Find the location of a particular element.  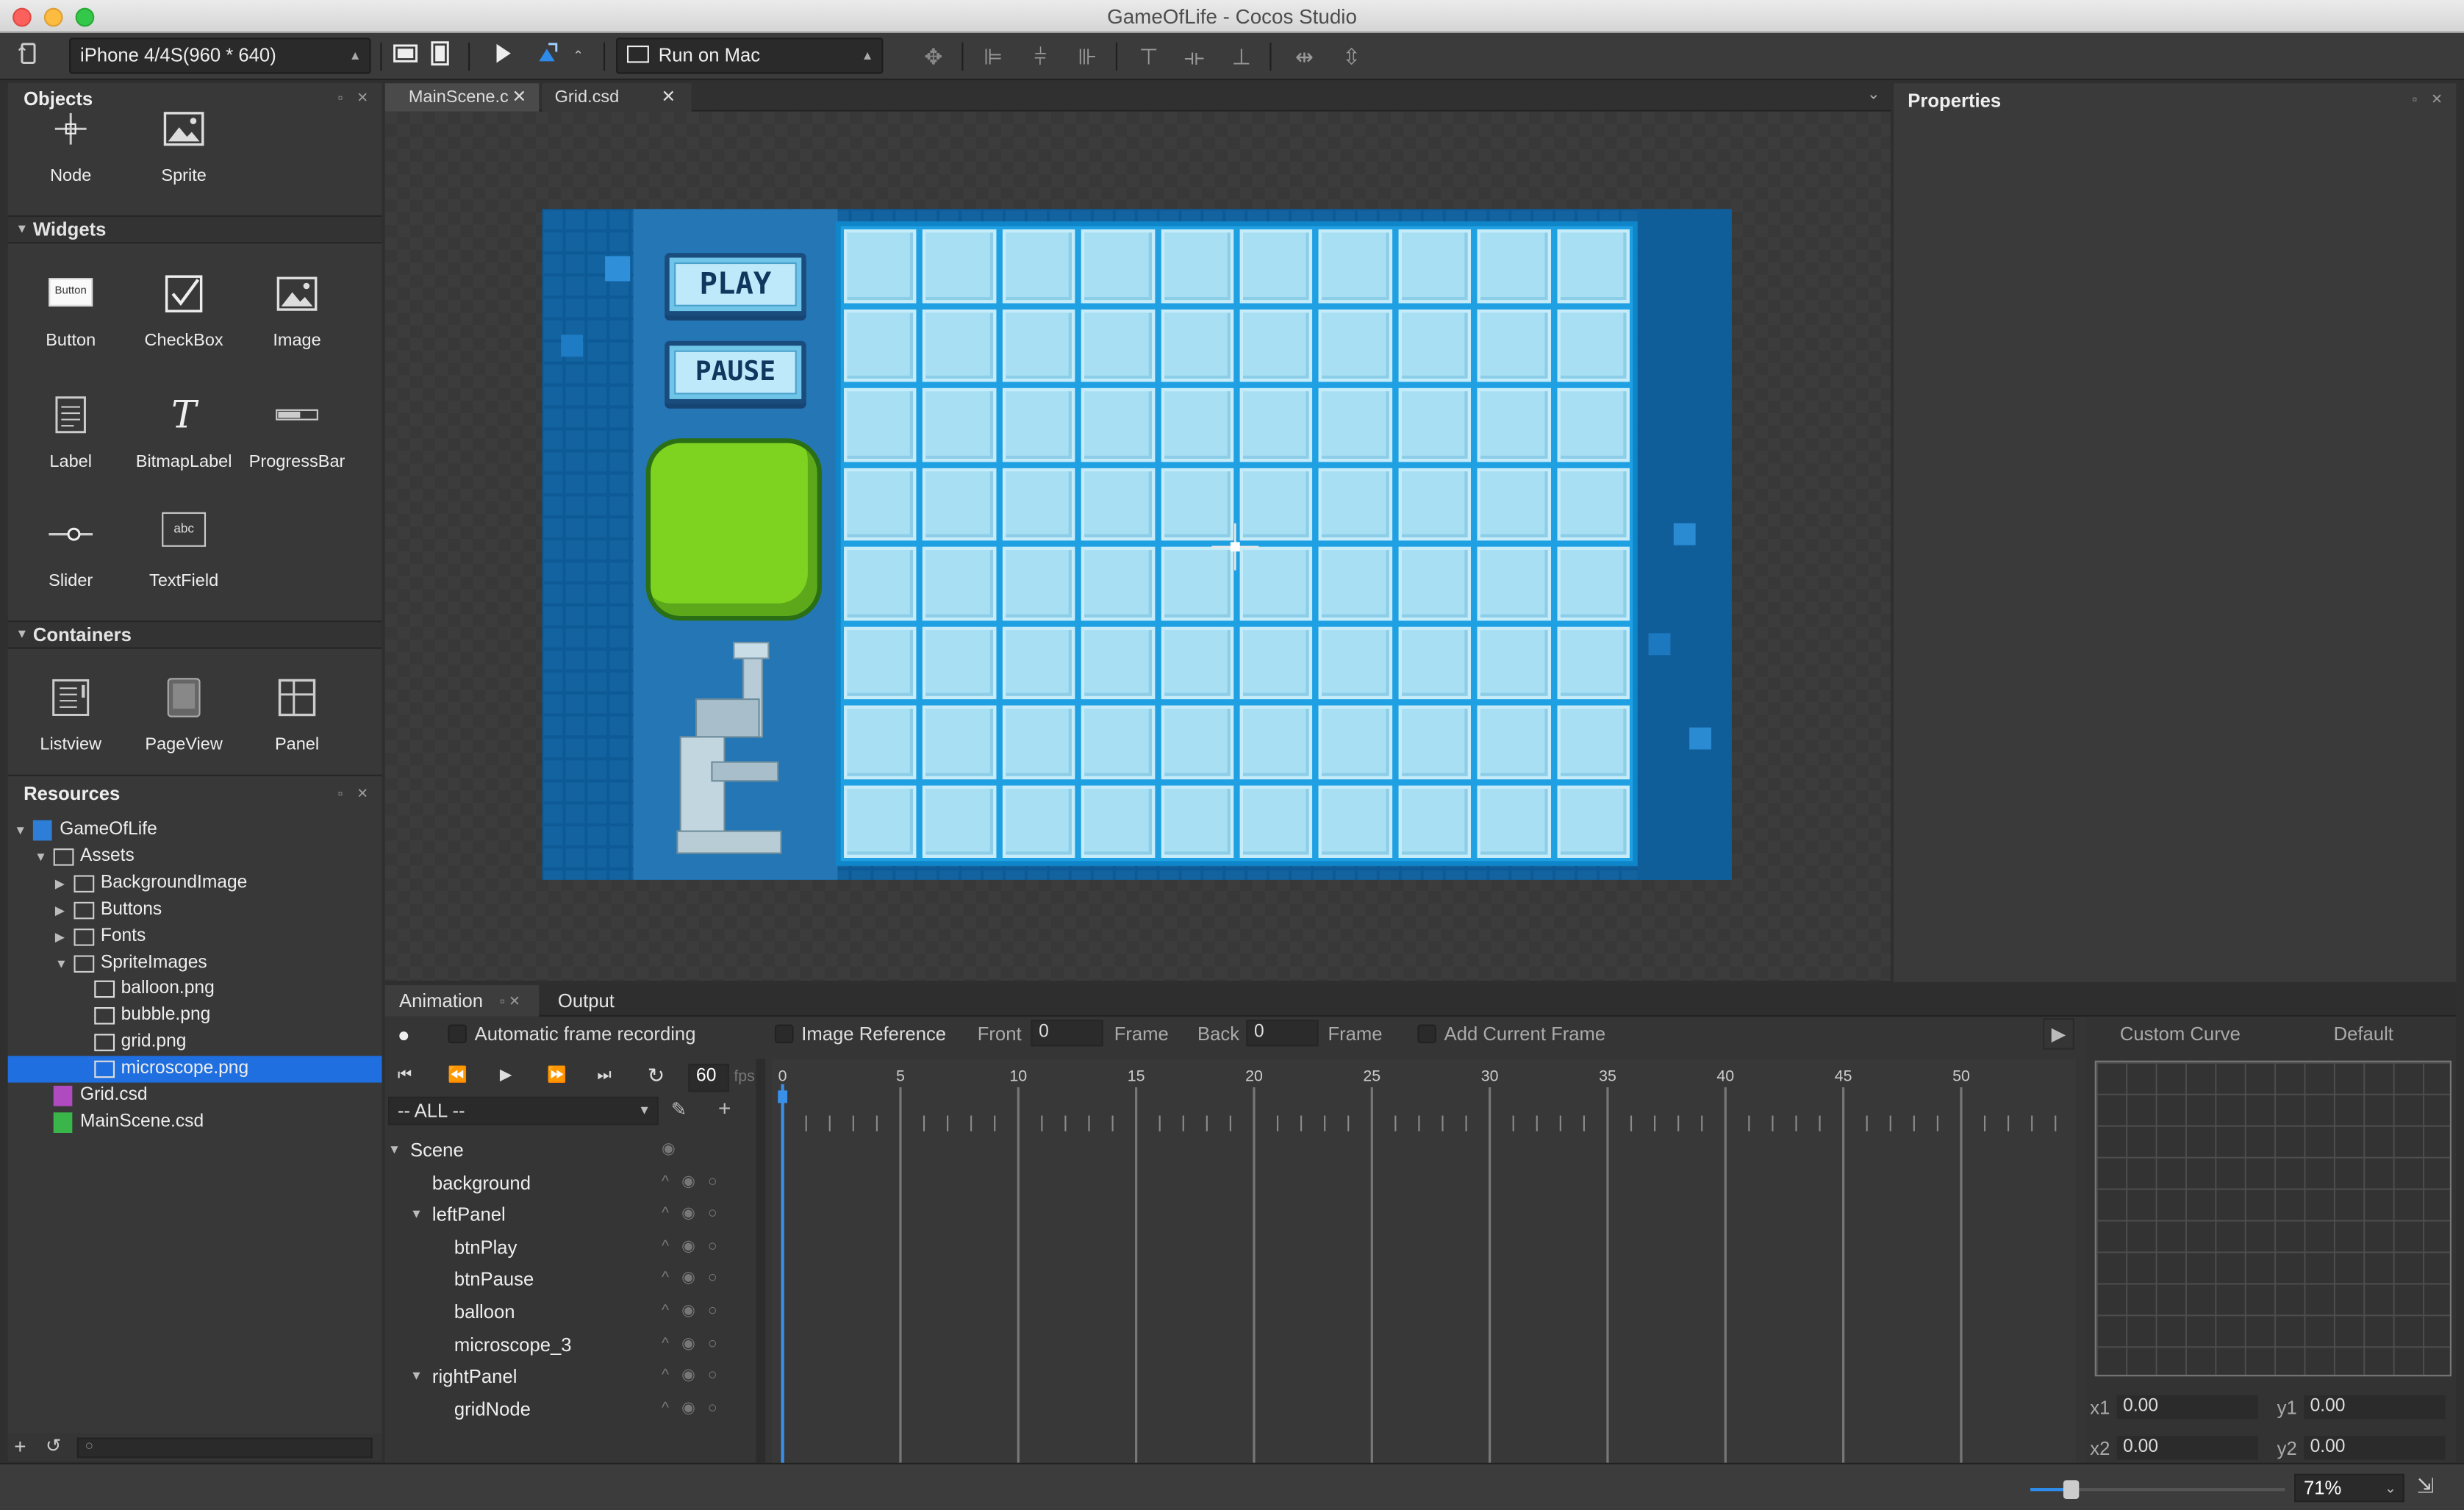

add-frame-checkbox is located at coordinates (1427, 1034).